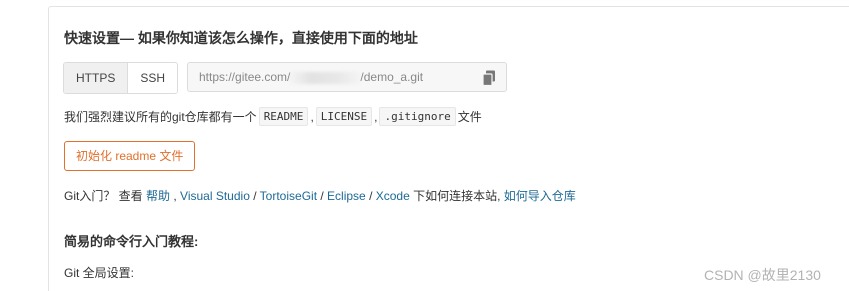  What do you see at coordinates (175, 196) in the screenshot?
I see `guide-sep-0: ,` at bounding box center [175, 196].